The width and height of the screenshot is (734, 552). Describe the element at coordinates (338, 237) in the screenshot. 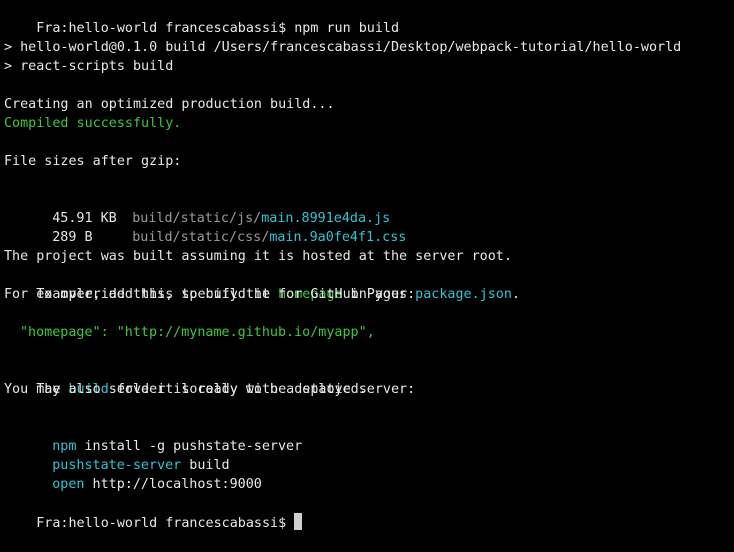

I see `file-name: main.9a0fe4f1.css` at that location.